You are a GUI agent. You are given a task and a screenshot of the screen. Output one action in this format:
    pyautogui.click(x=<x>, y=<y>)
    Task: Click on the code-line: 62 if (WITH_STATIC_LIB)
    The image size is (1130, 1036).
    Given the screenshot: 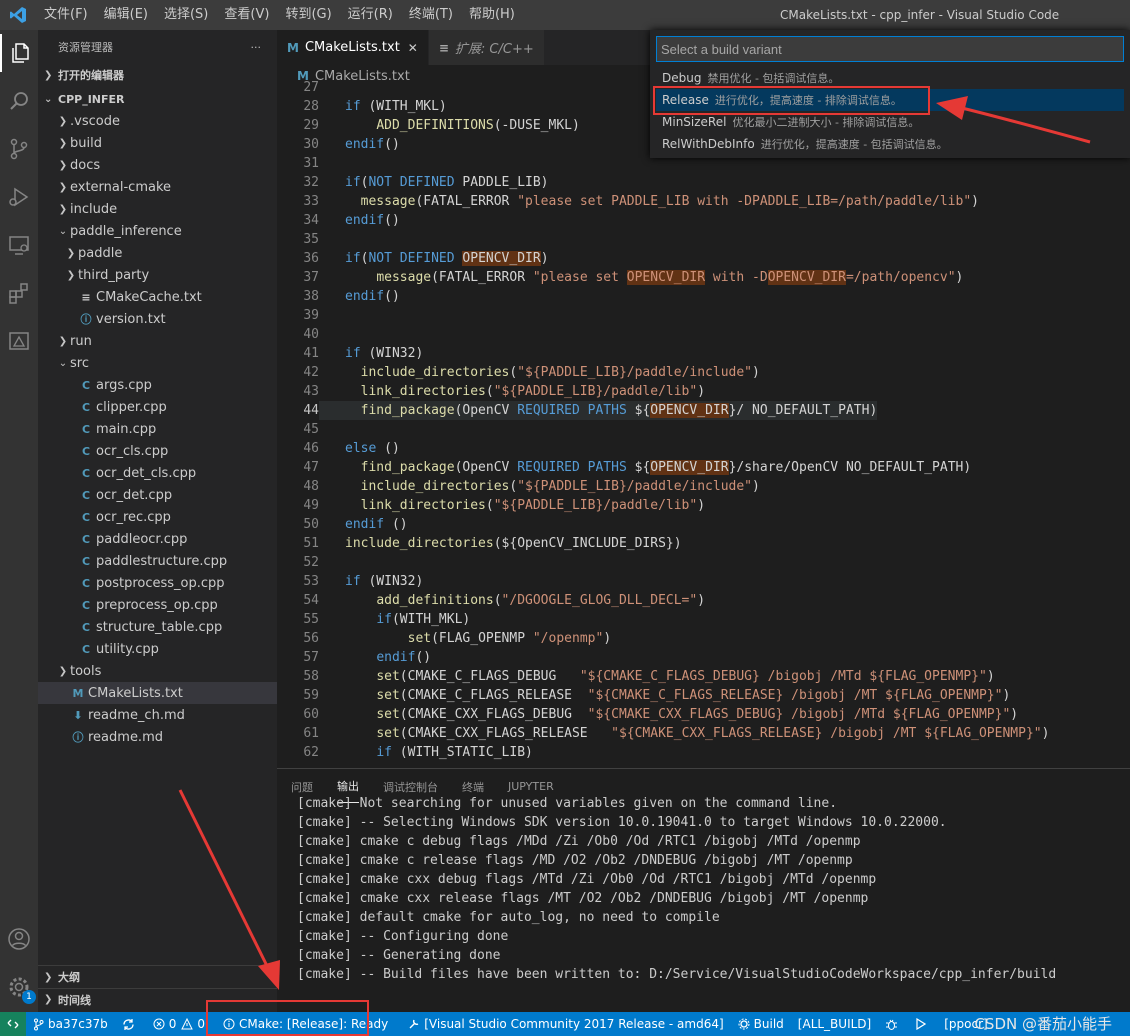 What is the action you would take?
    pyautogui.click(x=703, y=752)
    